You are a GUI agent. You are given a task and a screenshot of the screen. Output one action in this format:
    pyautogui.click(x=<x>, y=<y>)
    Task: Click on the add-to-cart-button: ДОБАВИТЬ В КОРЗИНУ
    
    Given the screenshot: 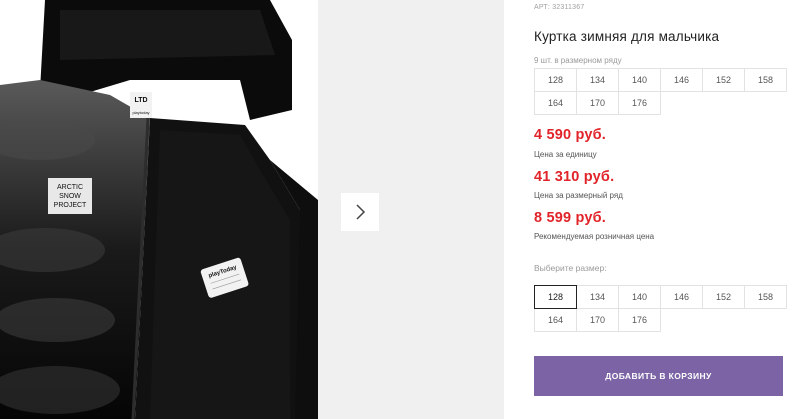 What is the action you would take?
    pyautogui.click(x=658, y=376)
    